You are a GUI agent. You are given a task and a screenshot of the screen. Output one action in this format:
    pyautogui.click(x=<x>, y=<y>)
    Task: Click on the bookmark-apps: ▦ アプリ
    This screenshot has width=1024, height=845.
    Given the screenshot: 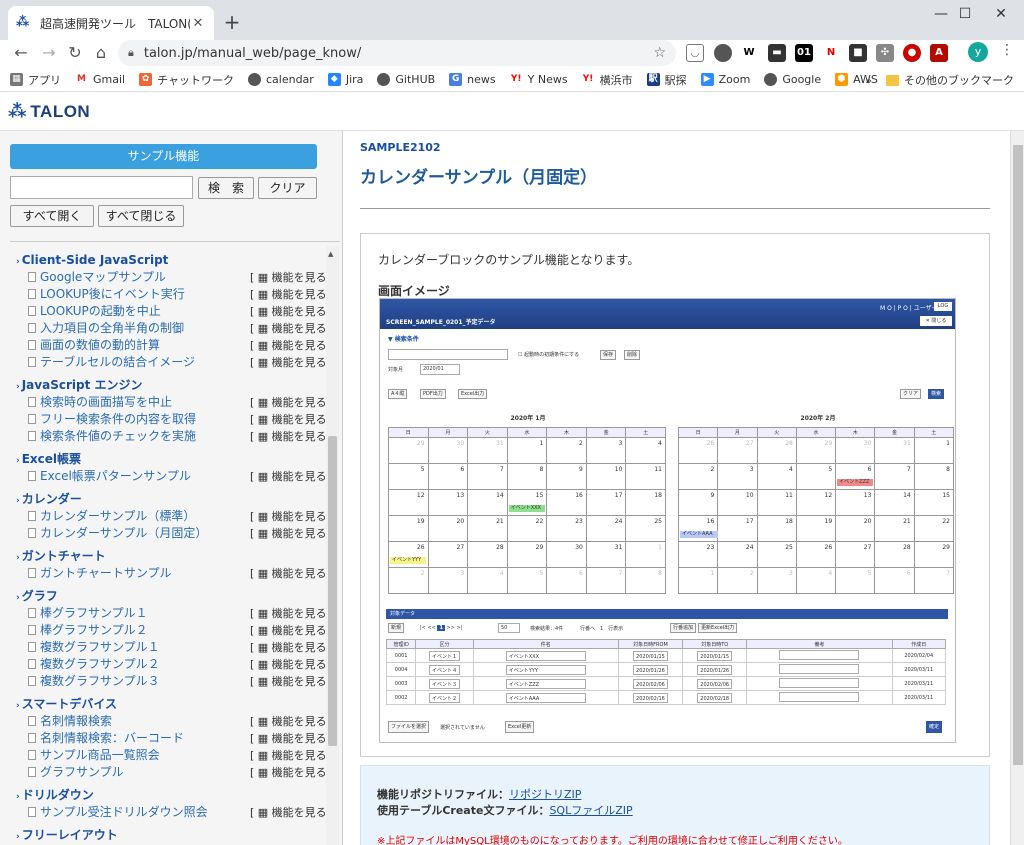 What is the action you would take?
    pyautogui.click(x=35, y=80)
    